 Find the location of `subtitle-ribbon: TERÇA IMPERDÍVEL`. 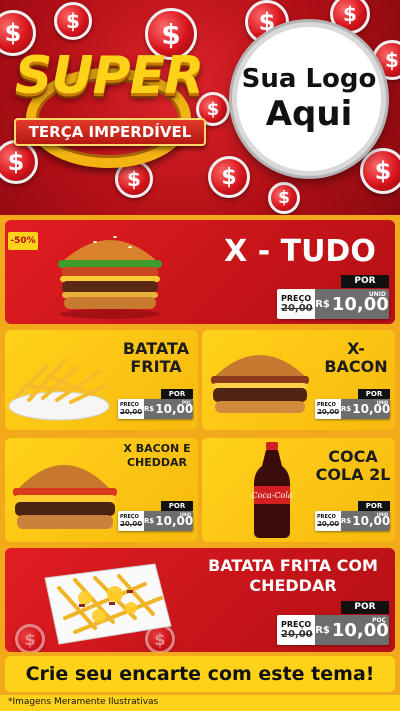

subtitle-ribbon: TERÇA IMPERDÍVEL is located at coordinates (110, 132).